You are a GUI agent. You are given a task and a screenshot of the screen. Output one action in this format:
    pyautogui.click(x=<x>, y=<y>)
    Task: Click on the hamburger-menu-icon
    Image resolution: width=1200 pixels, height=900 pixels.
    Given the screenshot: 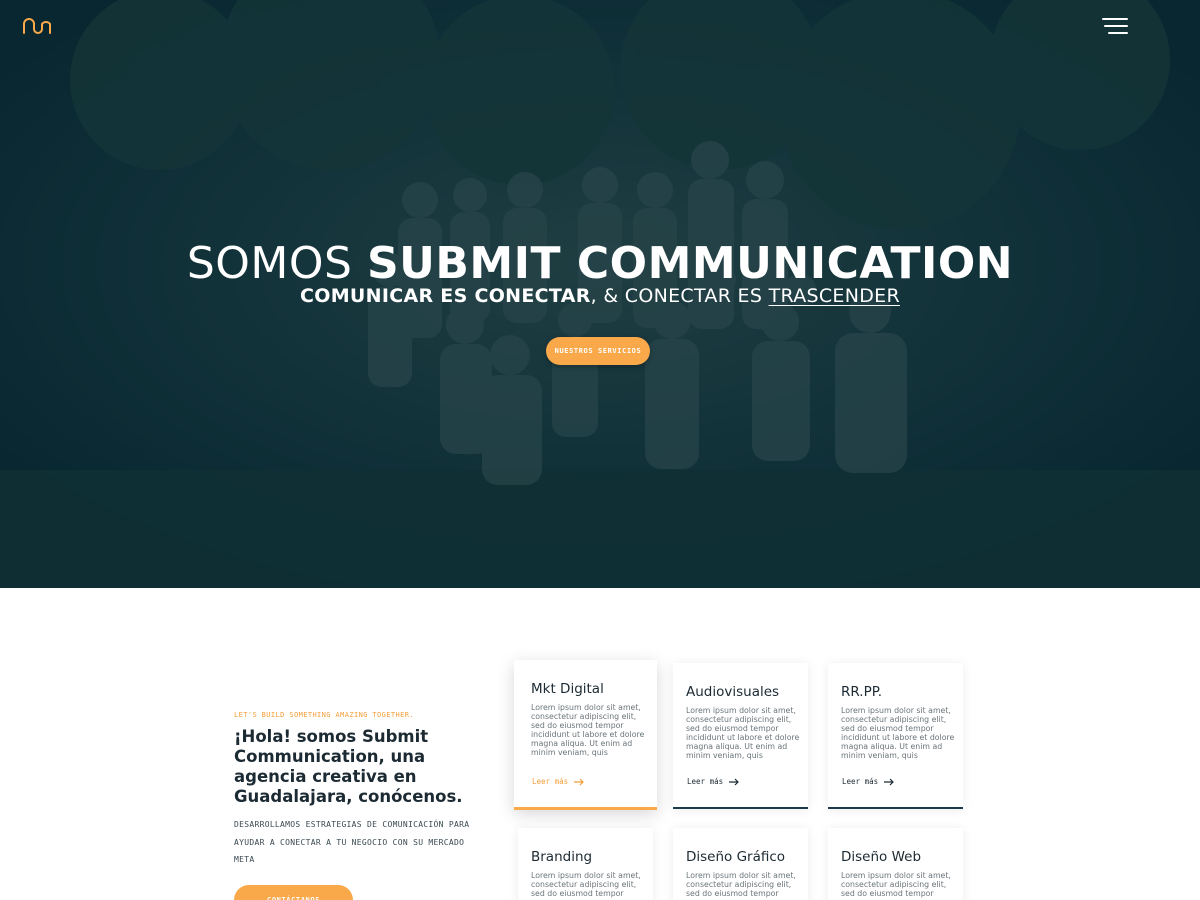 What is the action you would take?
    pyautogui.click(x=1112, y=26)
    